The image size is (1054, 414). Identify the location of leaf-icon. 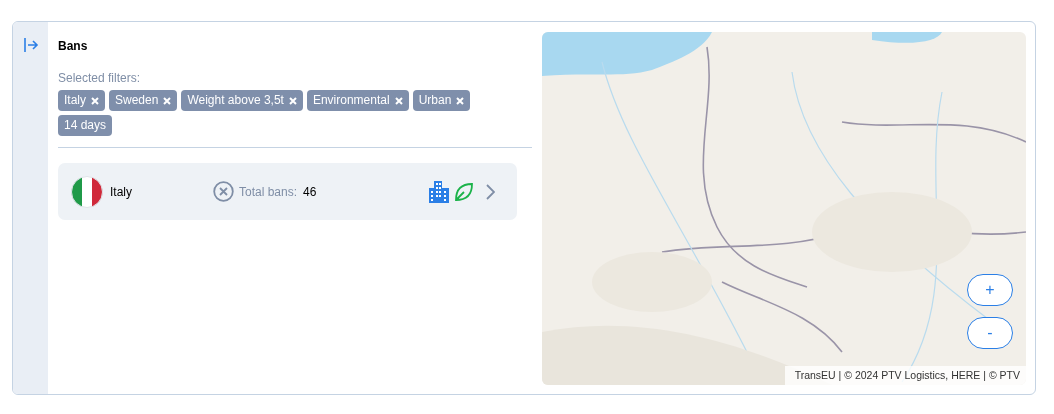
(464, 191).